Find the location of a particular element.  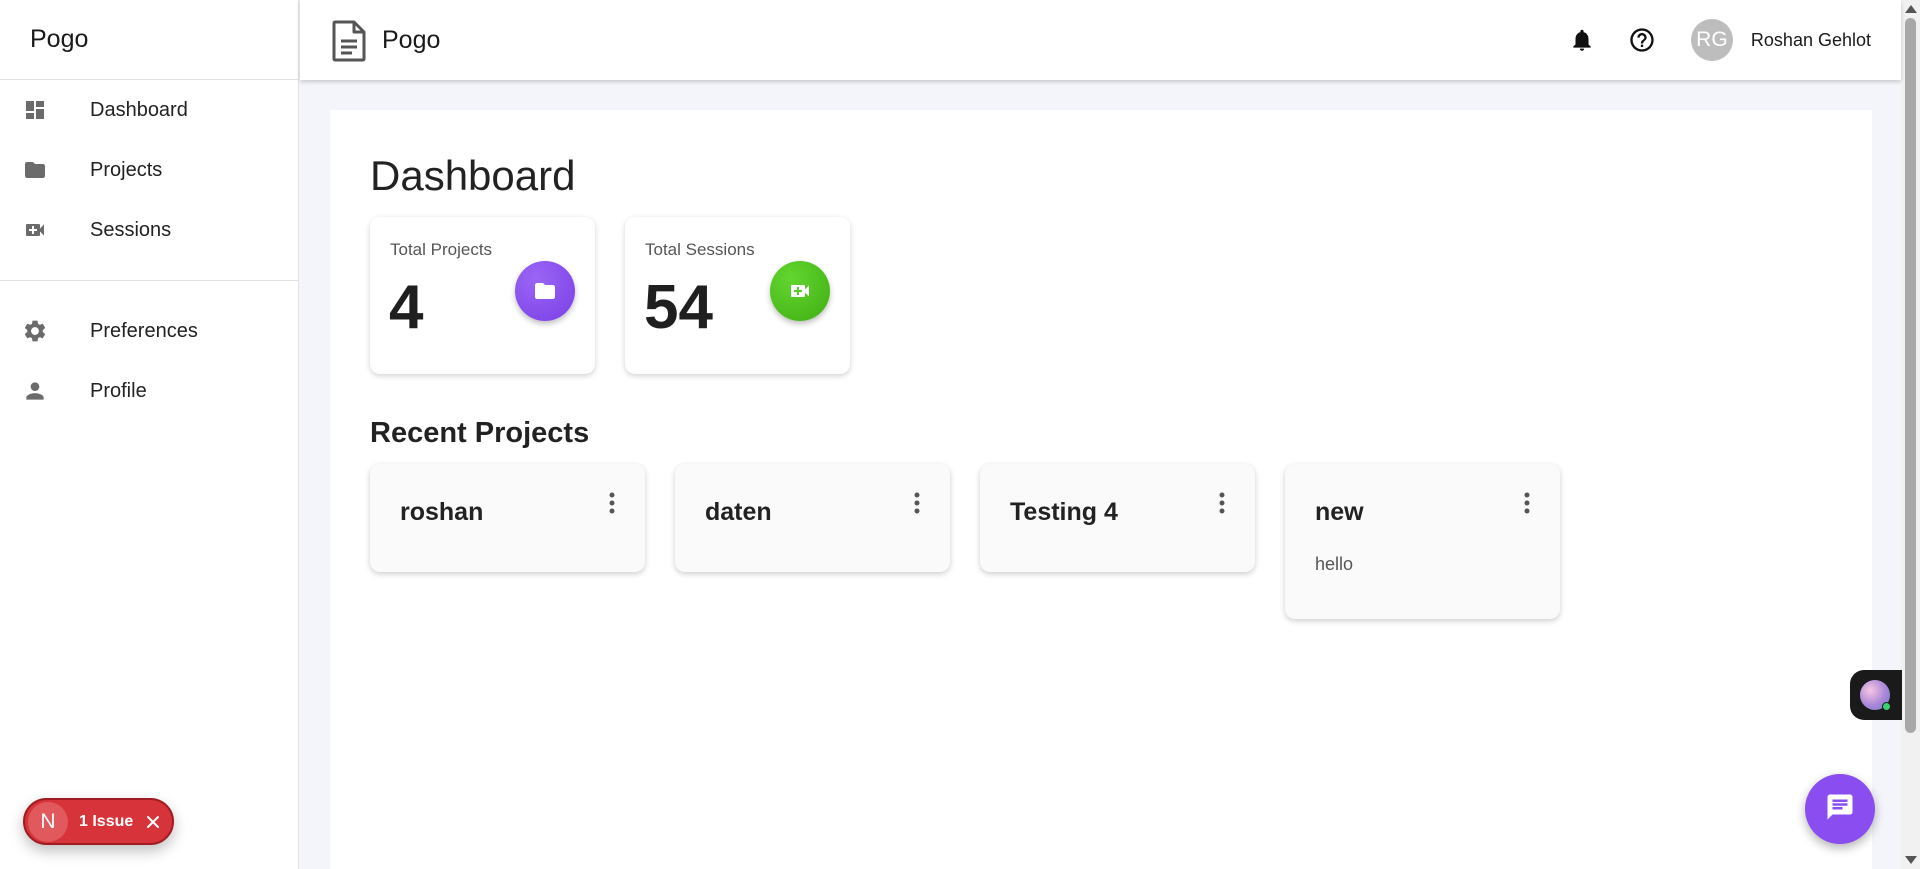

person-icon is located at coordinates (35, 391).